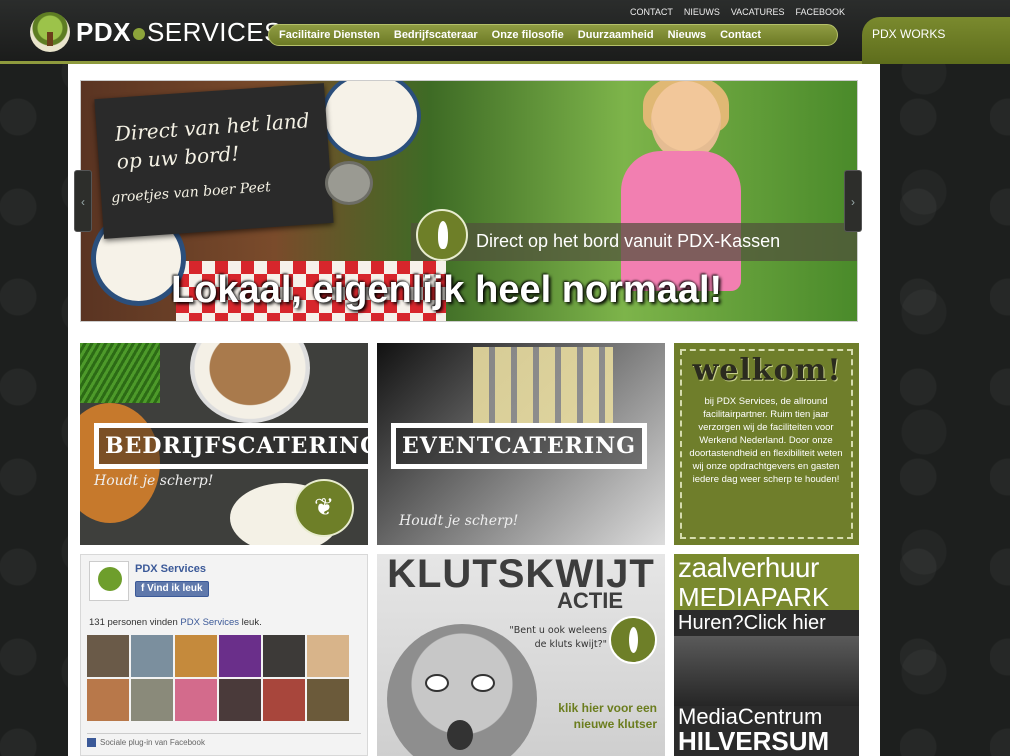 The width and height of the screenshot is (1010, 756). Describe the element at coordinates (231, 446) in the screenshot. I see `tile-banner: BEDRIJFSCATERING` at that location.